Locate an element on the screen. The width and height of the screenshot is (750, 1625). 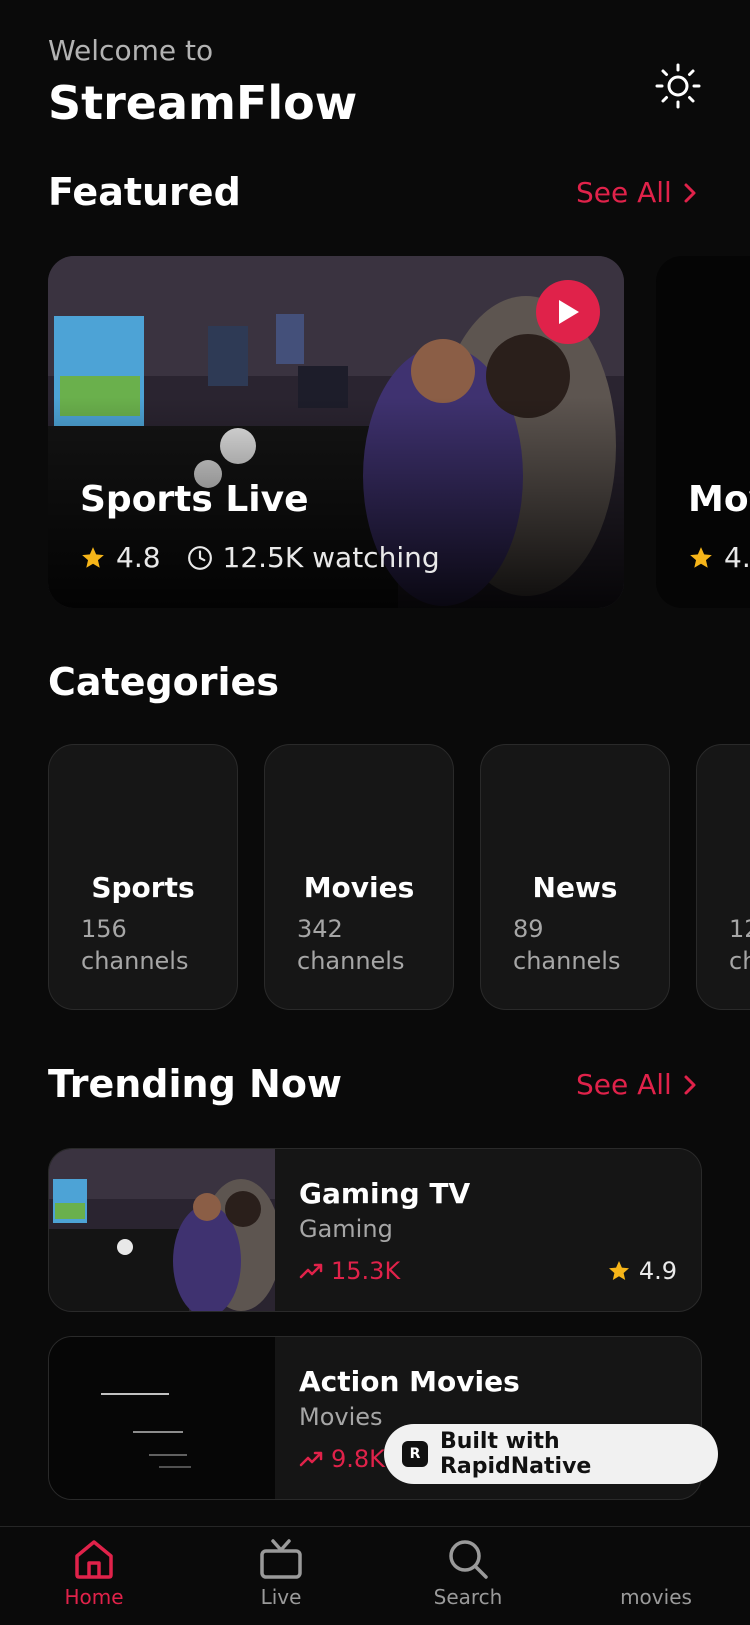
home-icon is located at coordinates (94, 1559).